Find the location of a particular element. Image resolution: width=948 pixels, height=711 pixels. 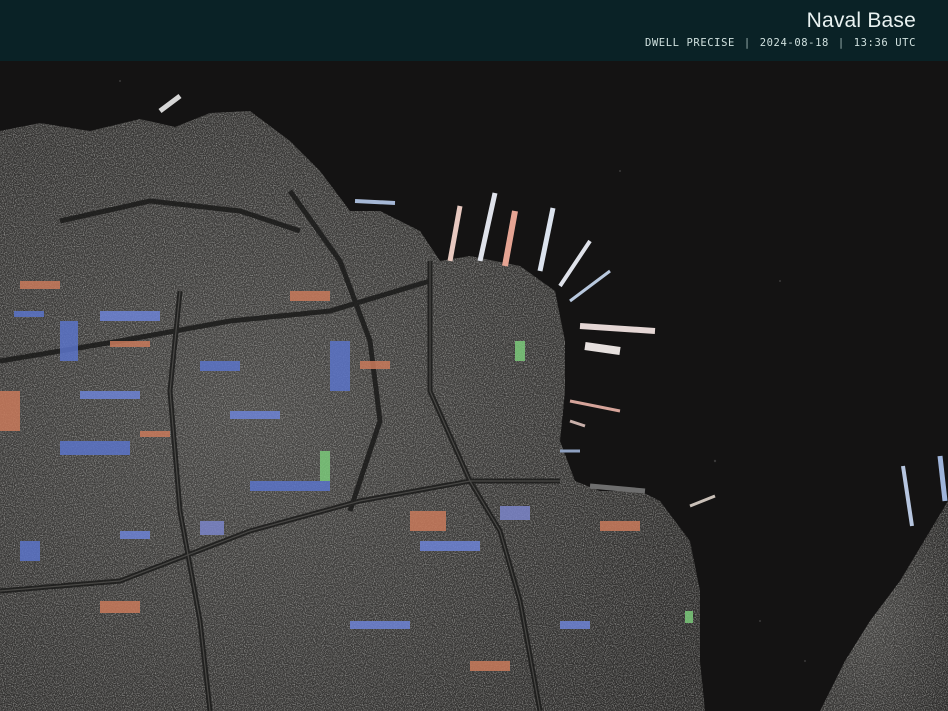

image-title: Naval Base is located at coordinates (861, 20).